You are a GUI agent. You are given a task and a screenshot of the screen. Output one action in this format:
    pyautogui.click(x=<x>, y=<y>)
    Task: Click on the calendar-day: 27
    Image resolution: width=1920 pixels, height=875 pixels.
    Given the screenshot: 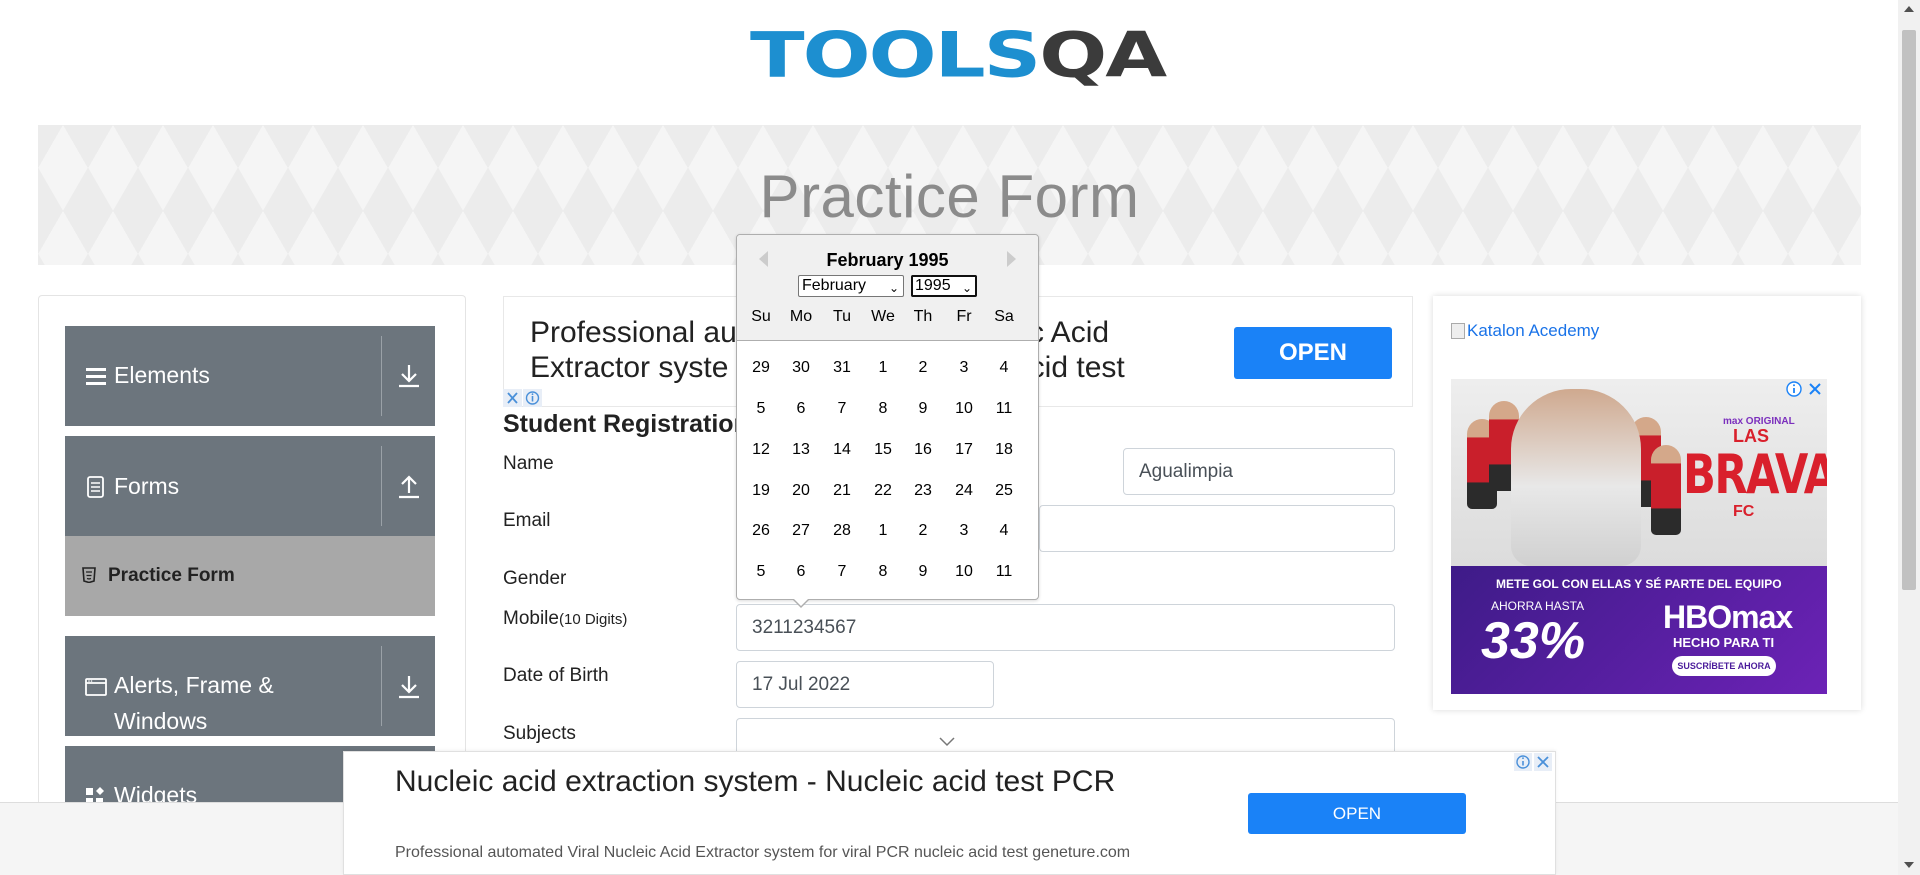 What is the action you would take?
    pyautogui.click(x=801, y=531)
    